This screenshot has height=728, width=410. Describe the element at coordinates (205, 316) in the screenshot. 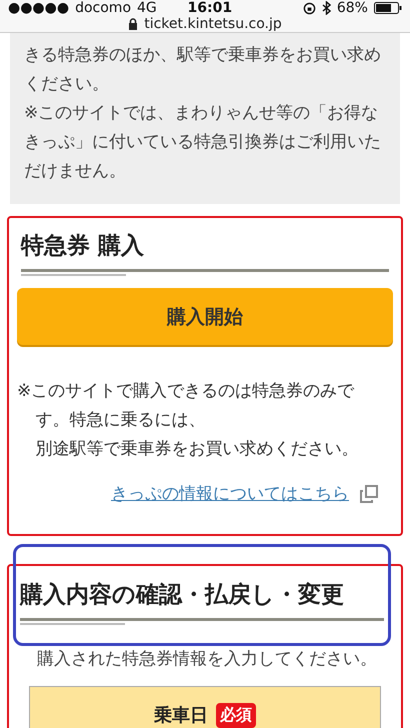

I see `start-purchase-button: 購入開始` at that location.